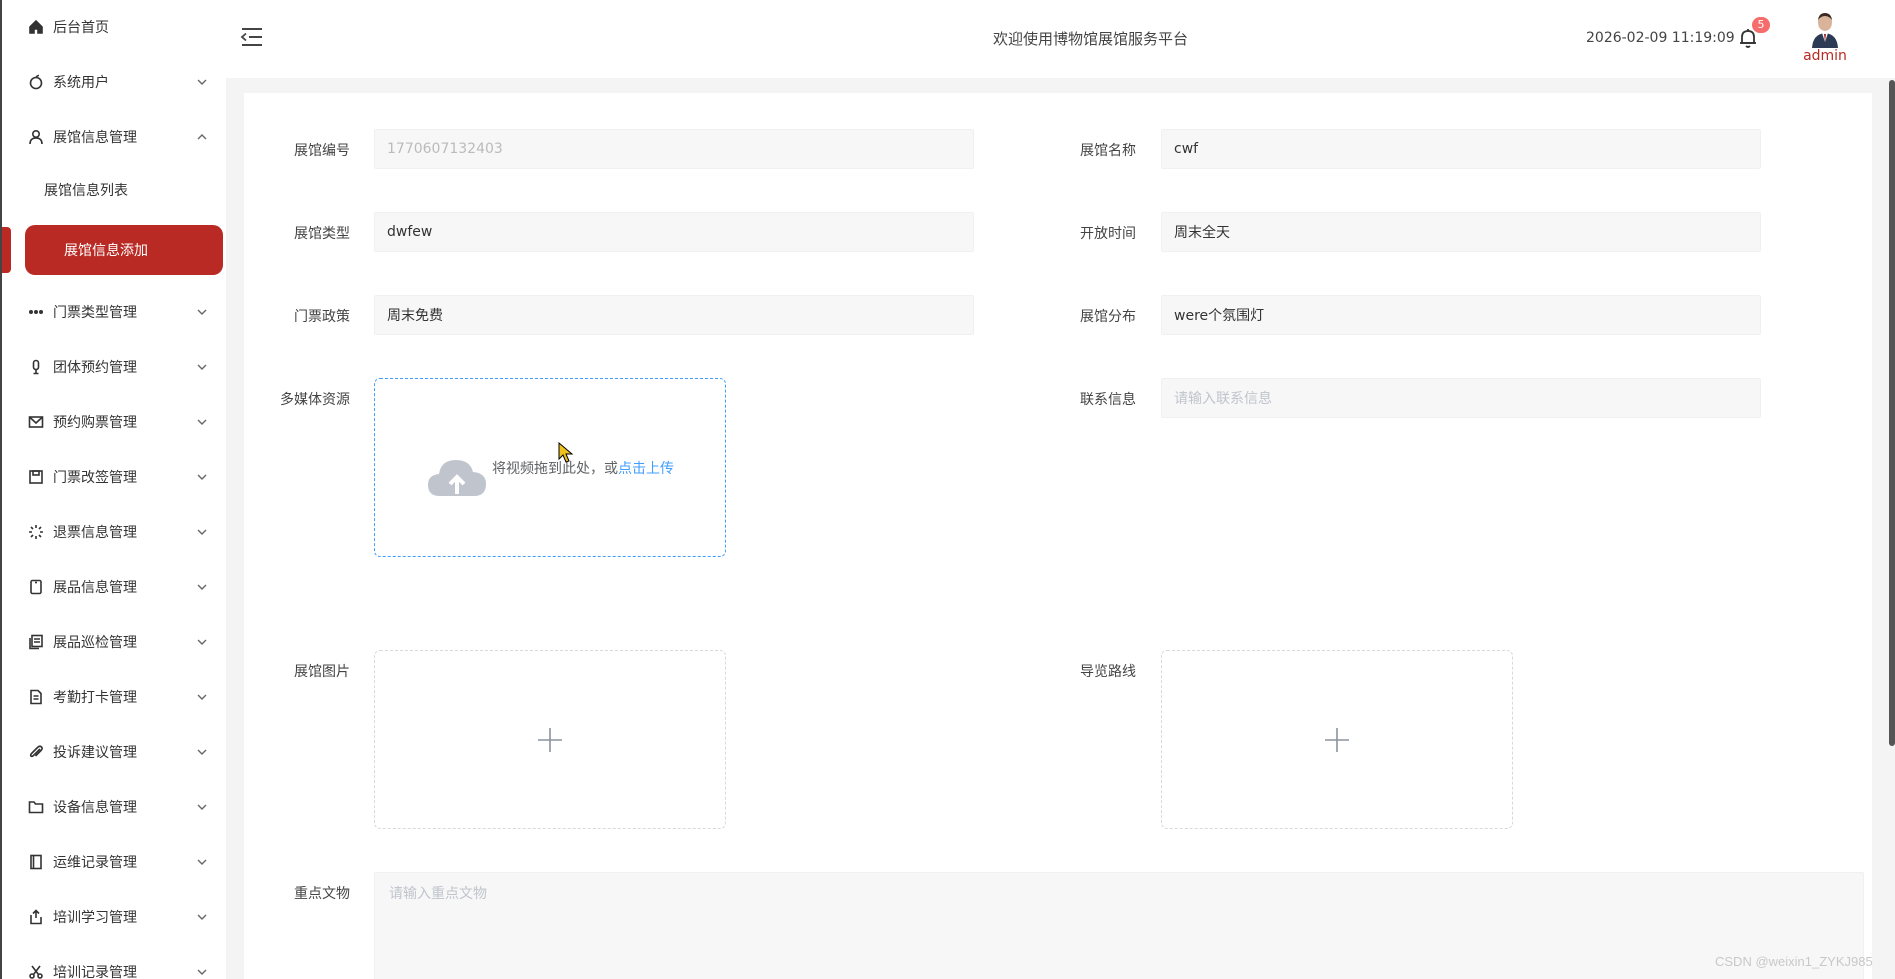 This screenshot has width=1895, height=979. Describe the element at coordinates (36, 642) in the screenshot. I see `copy-icon` at that location.